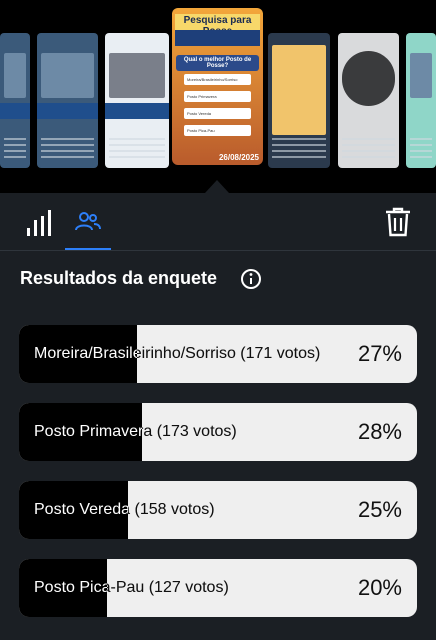  I want to click on poll-result-label: Posto Primavera (173 votos), so click(135, 431).